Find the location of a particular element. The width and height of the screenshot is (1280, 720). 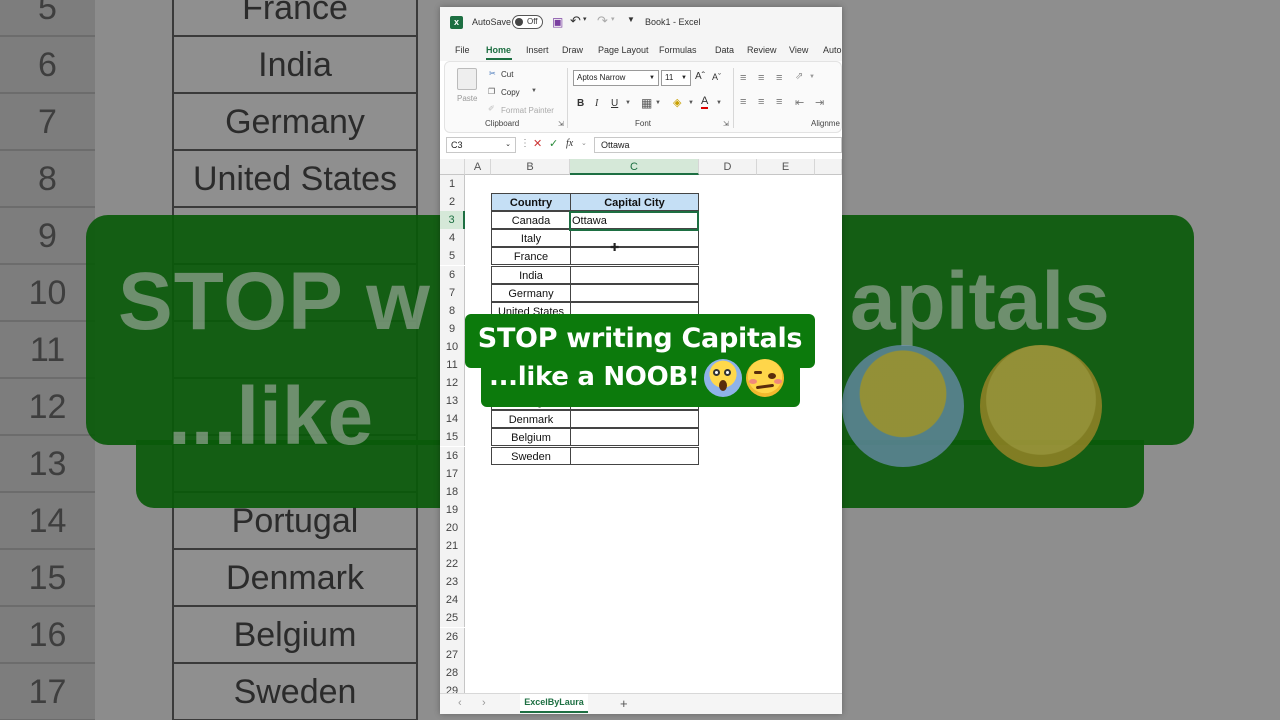

paste-icon is located at coordinates (467, 79).